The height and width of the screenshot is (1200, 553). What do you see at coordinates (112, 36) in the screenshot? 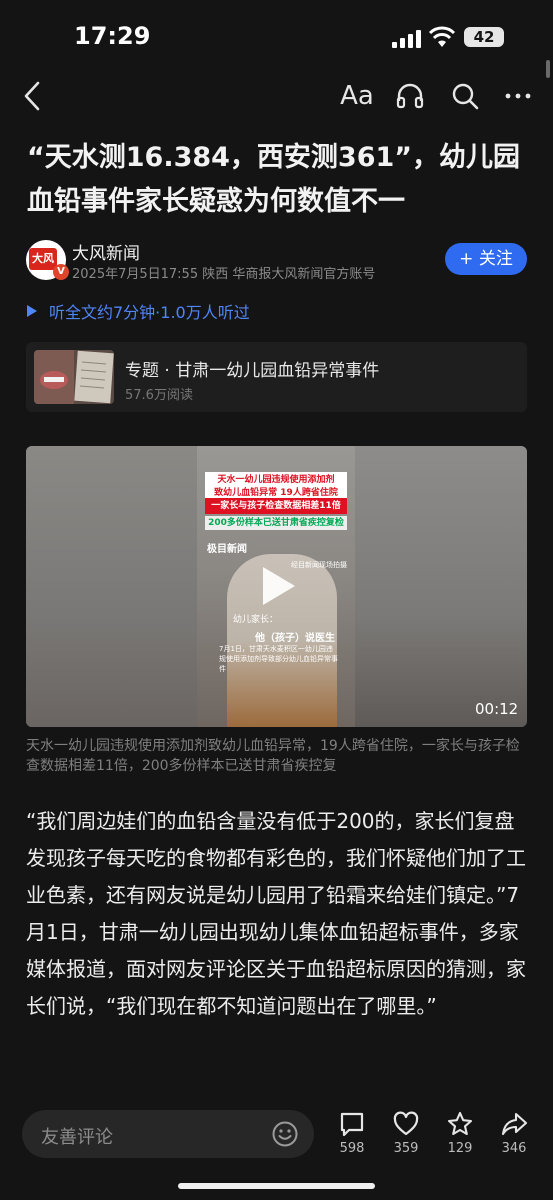
I see `status-time: 17:29` at bounding box center [112, 36].